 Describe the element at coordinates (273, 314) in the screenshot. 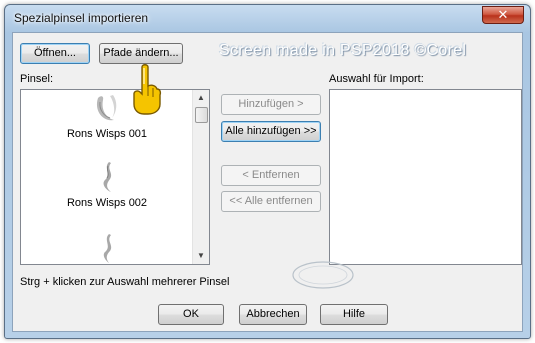

I see `cancel-button: Abbrechen` at that location.